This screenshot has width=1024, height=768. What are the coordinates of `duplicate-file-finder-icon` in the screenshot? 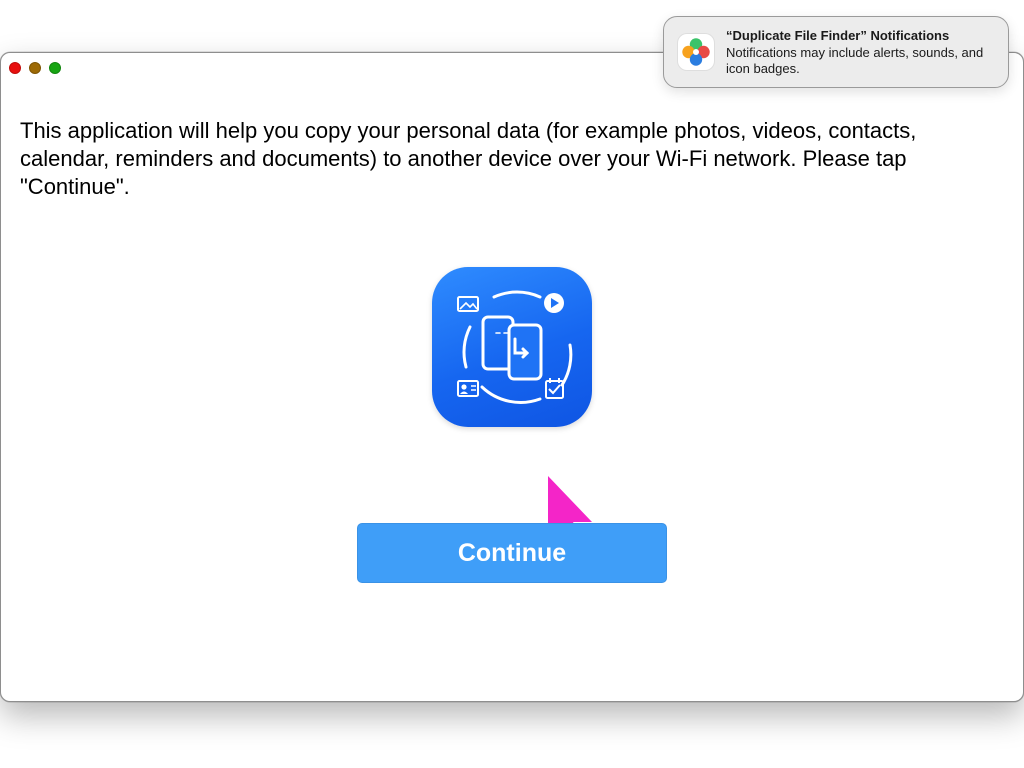 It's located at (696, 52).